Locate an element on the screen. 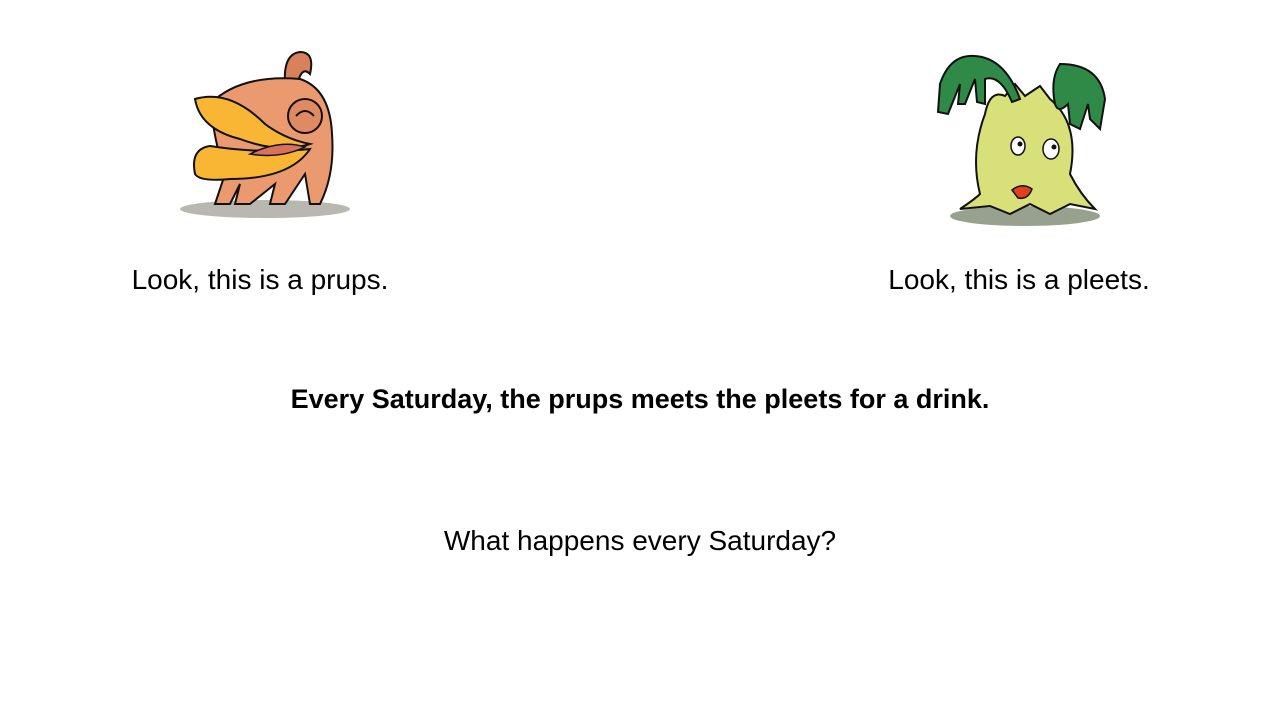  prups-illustration is located at coordinates (265, 134).